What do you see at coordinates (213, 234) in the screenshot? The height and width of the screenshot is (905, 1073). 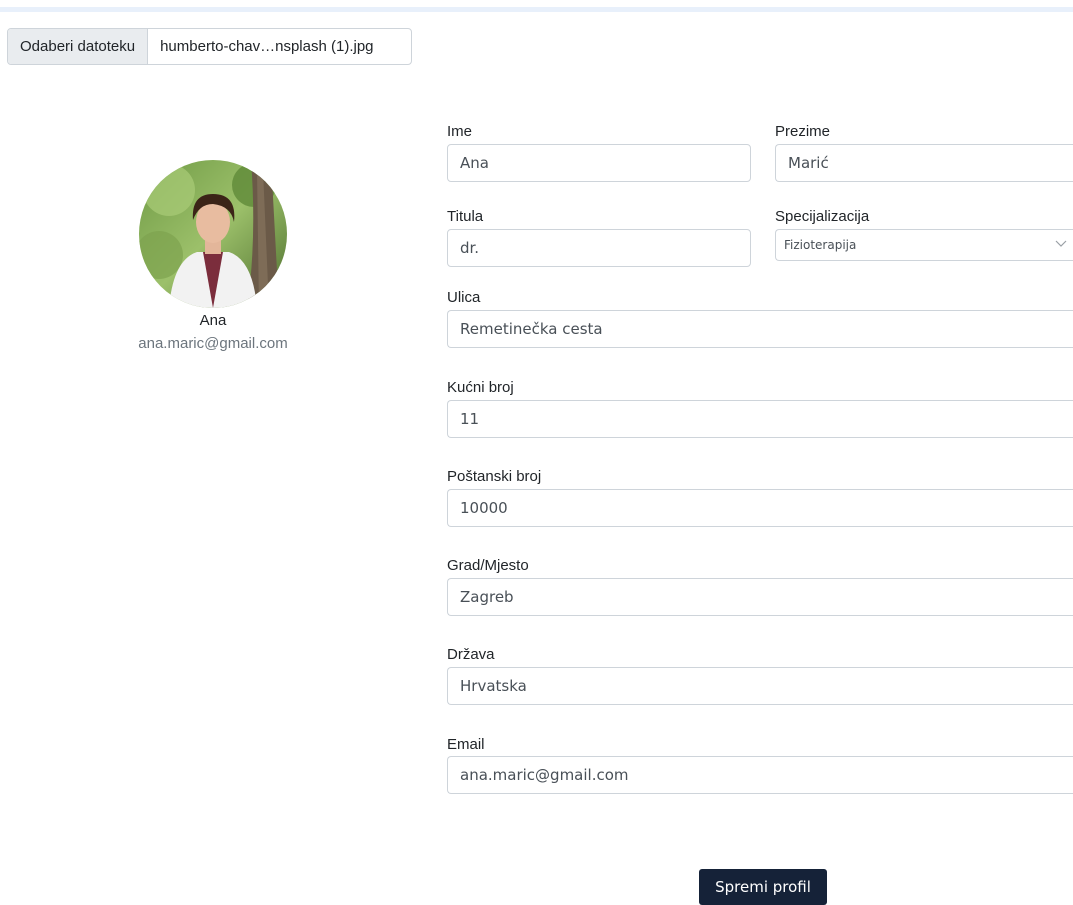 I see `profile-avatar` at bounding box center [213, 234].